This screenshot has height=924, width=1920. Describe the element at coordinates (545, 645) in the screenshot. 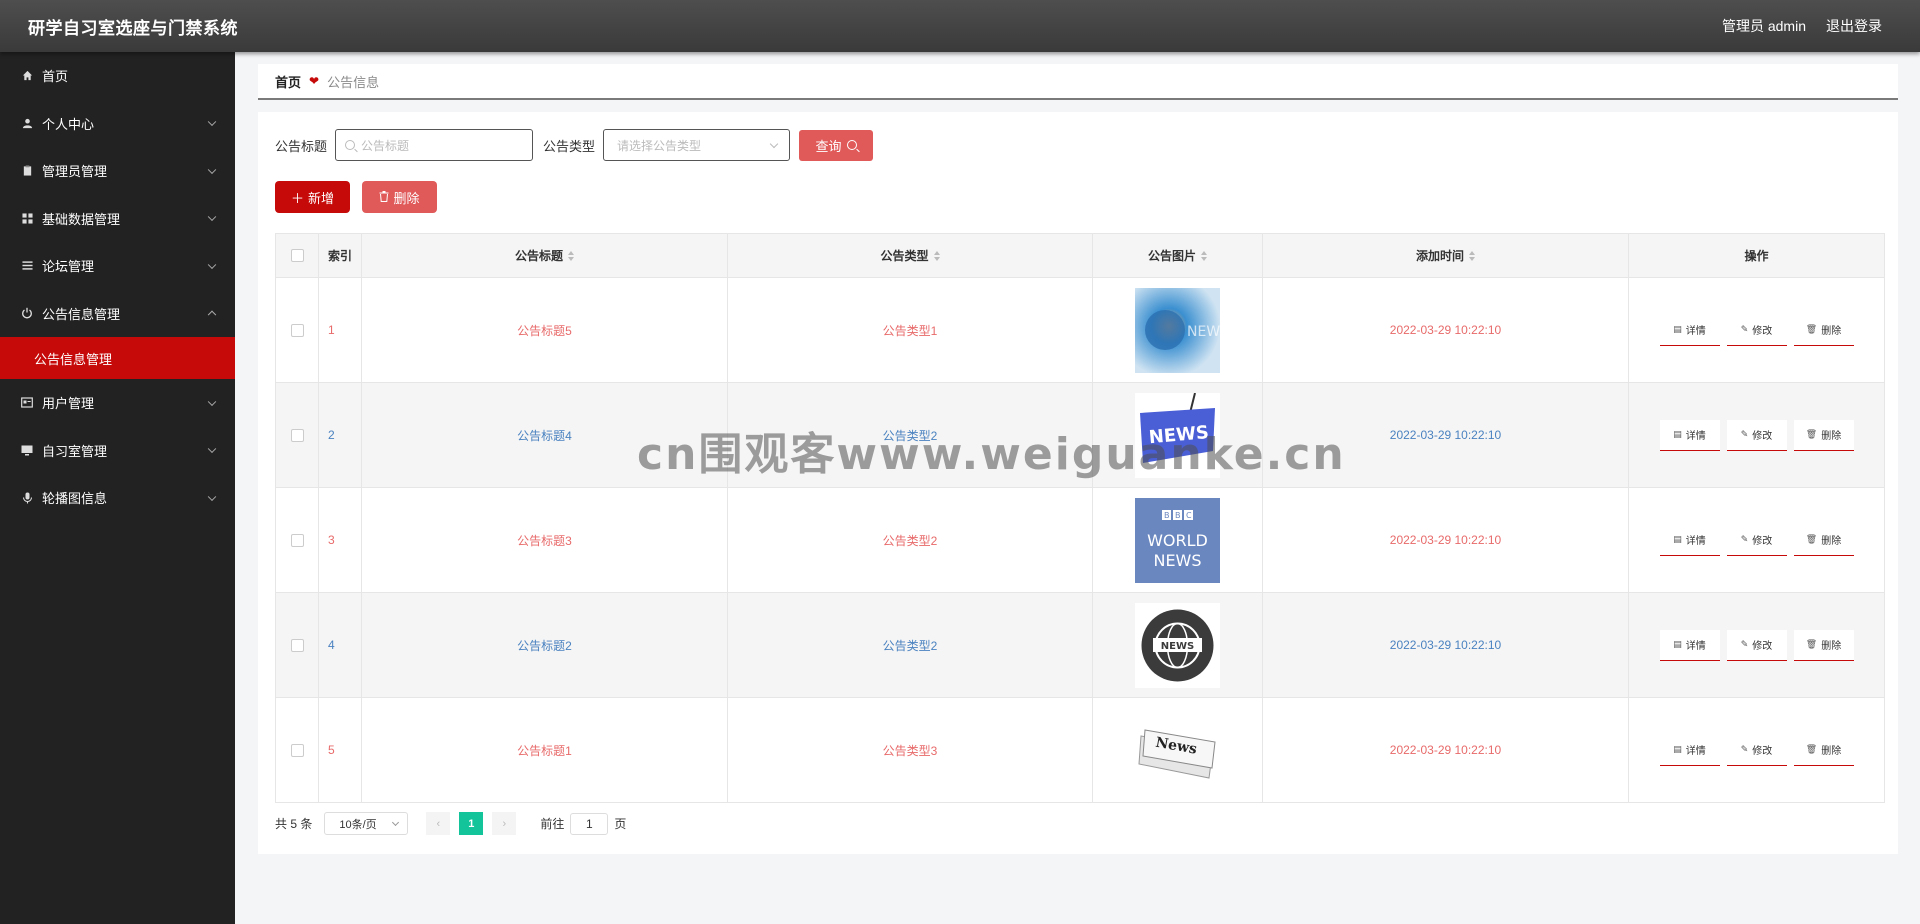

I see `row-title: 公告标题2` at that location.